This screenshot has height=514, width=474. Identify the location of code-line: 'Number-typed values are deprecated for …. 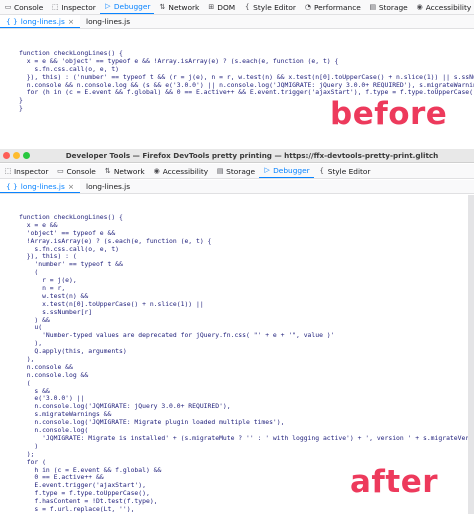
(177, 335).